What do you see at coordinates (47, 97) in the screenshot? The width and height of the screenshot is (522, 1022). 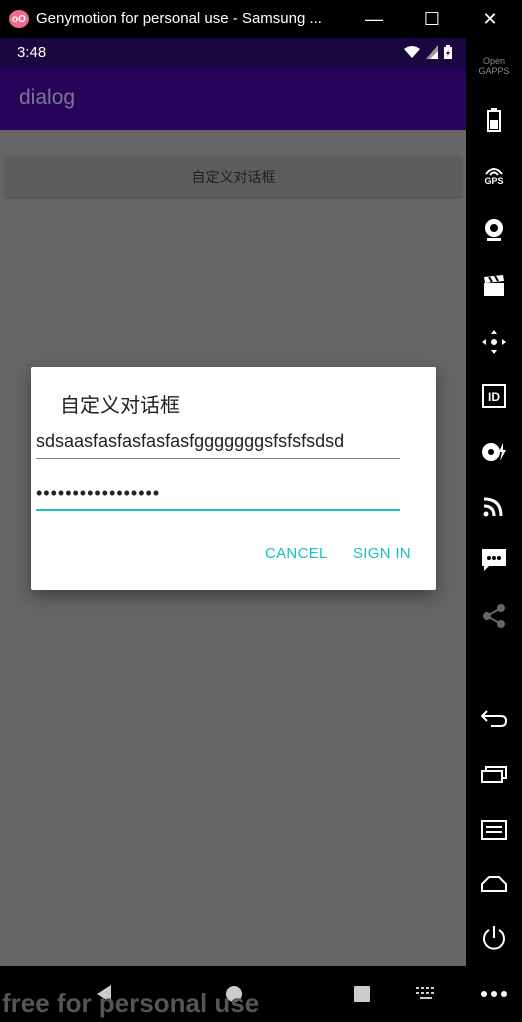 I see `app-title: dialog` at bounding box center [47, 97].